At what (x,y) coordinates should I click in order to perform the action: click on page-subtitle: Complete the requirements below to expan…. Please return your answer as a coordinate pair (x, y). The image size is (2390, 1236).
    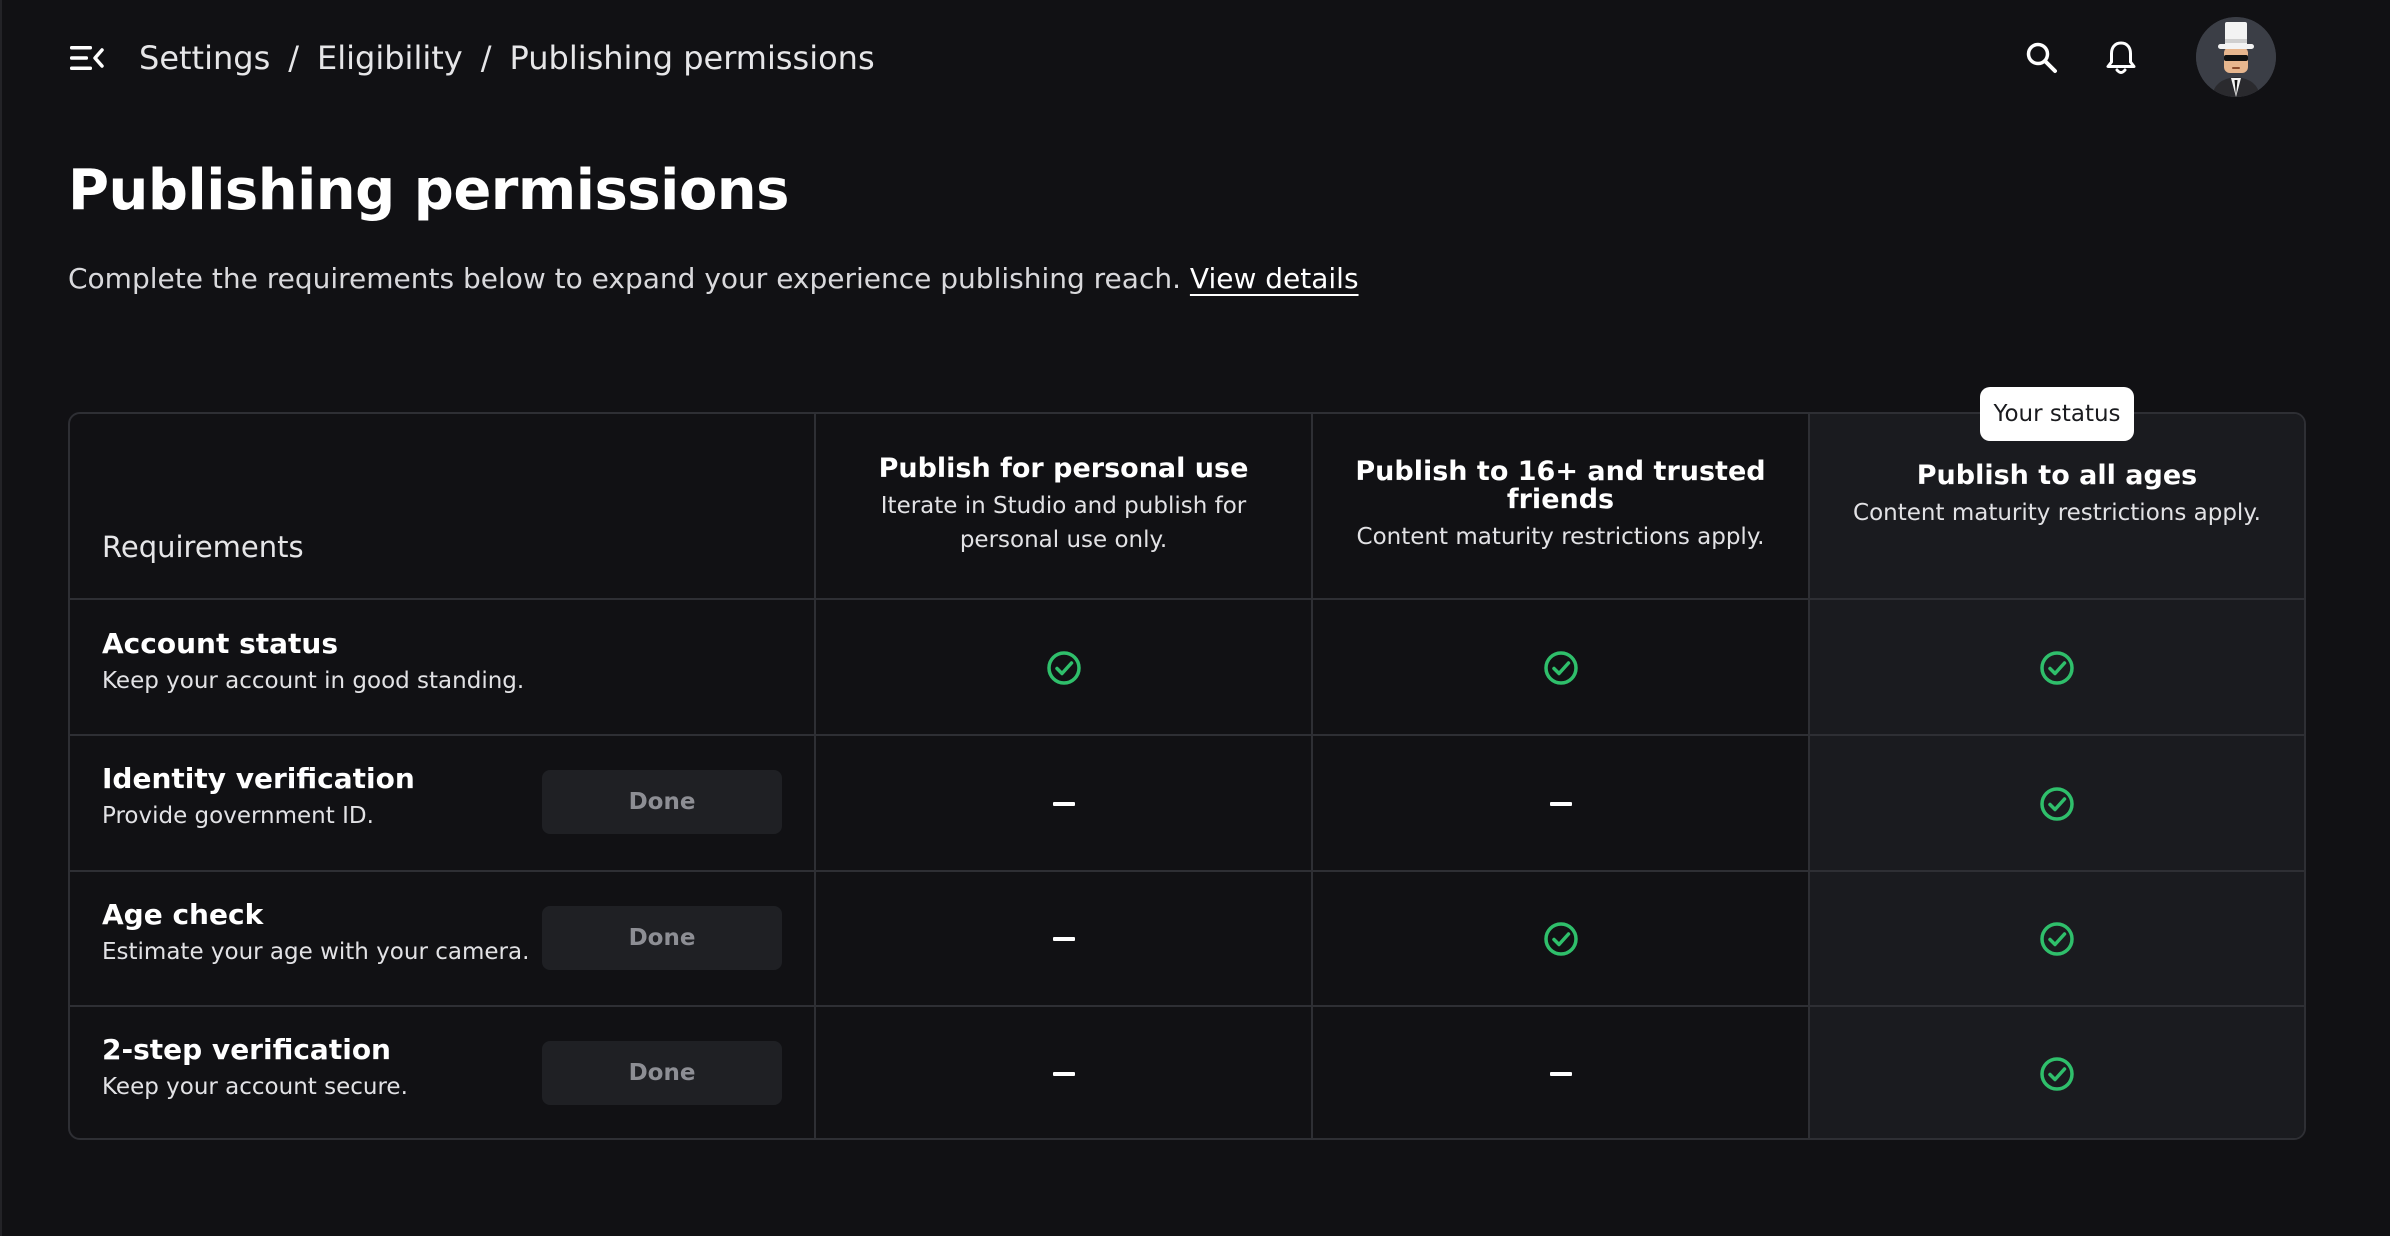
    Looking at the image, I should click on (713, 278).